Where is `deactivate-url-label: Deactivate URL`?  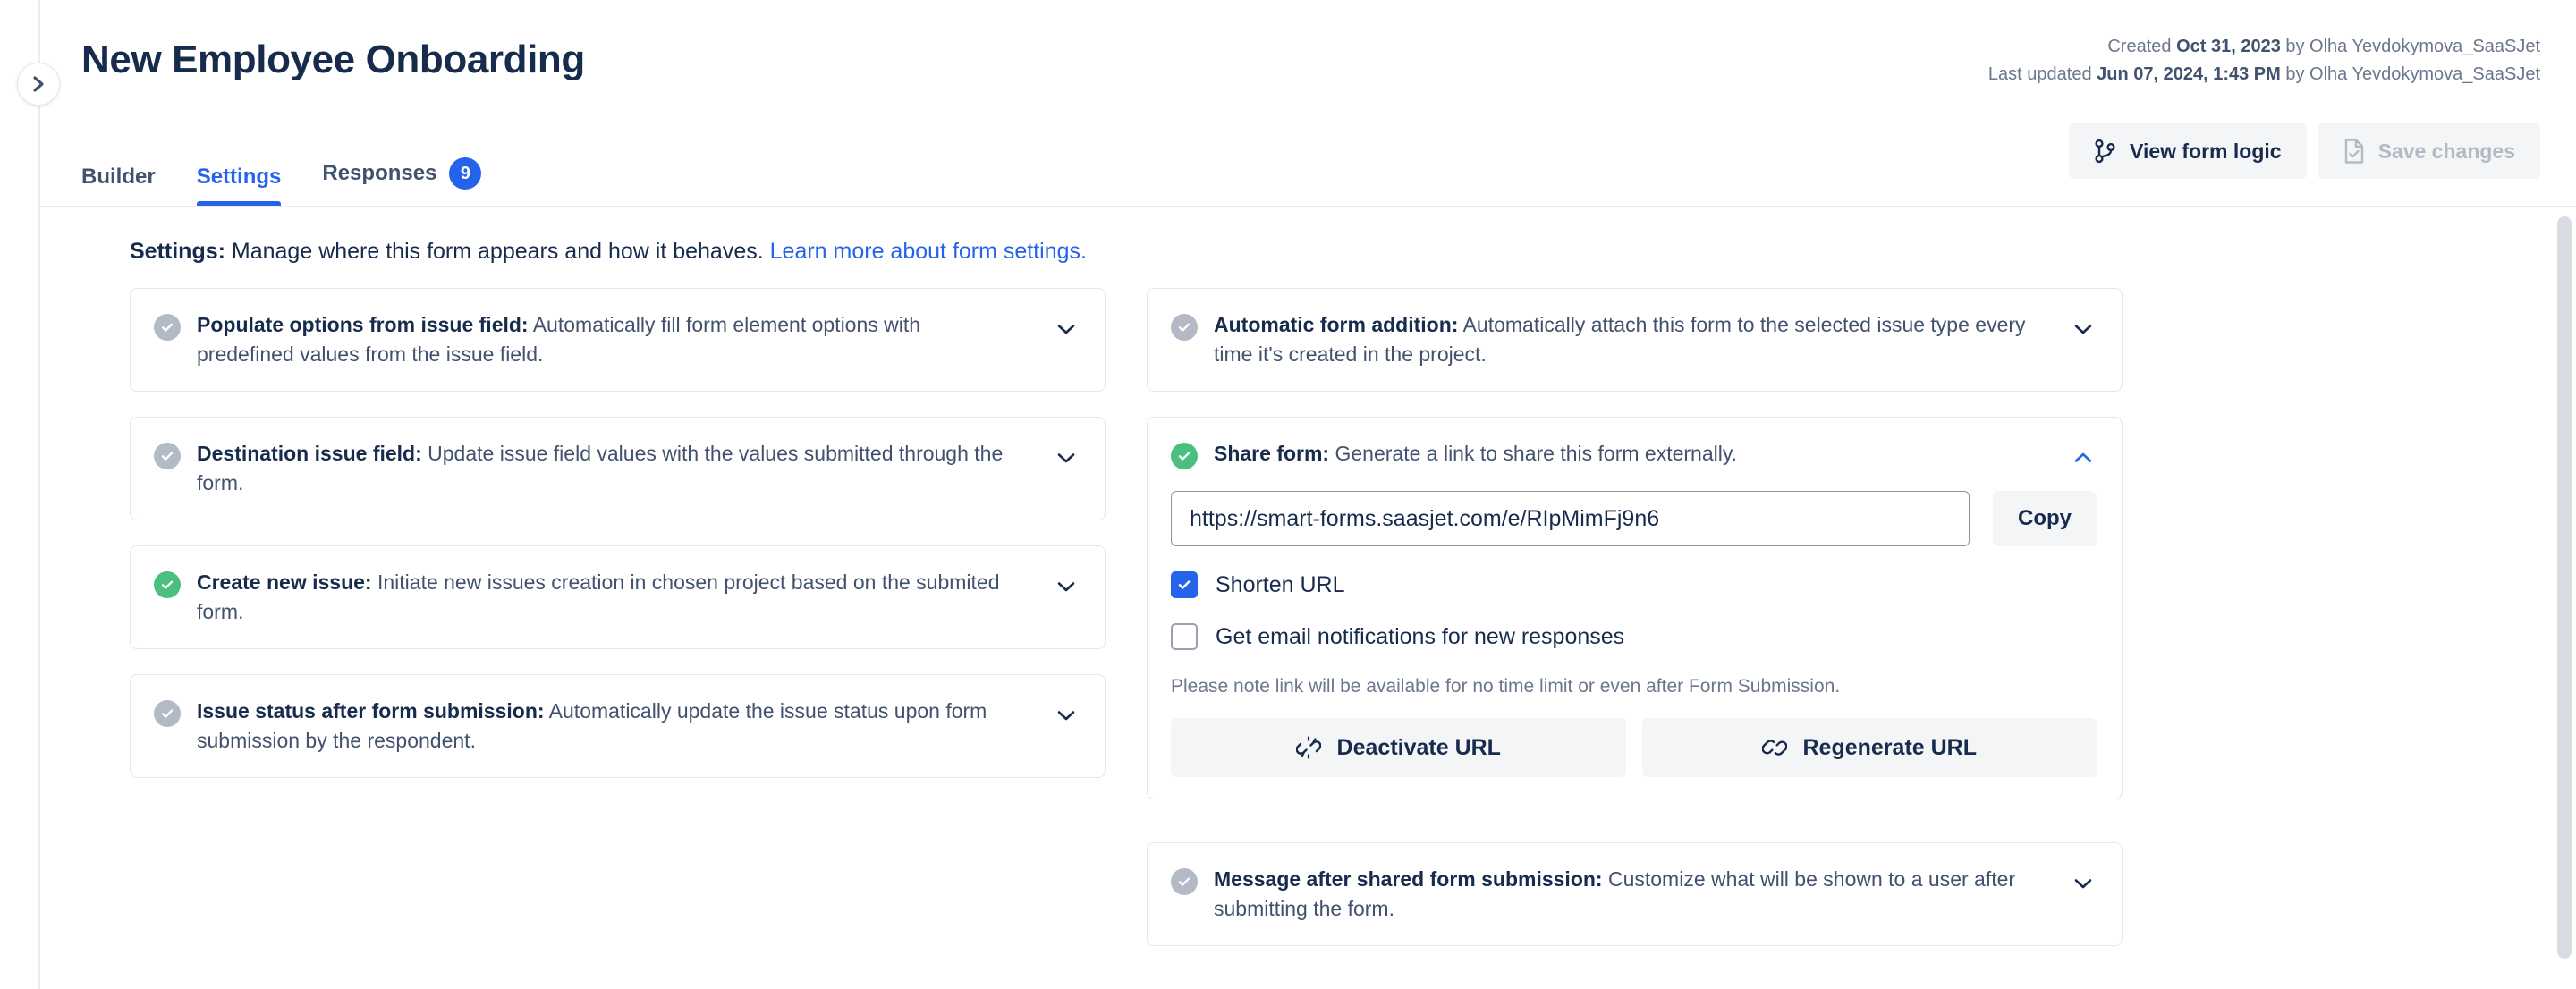 deactivate-url-label: Deactivate URL is located at coordinates (1418, 747).